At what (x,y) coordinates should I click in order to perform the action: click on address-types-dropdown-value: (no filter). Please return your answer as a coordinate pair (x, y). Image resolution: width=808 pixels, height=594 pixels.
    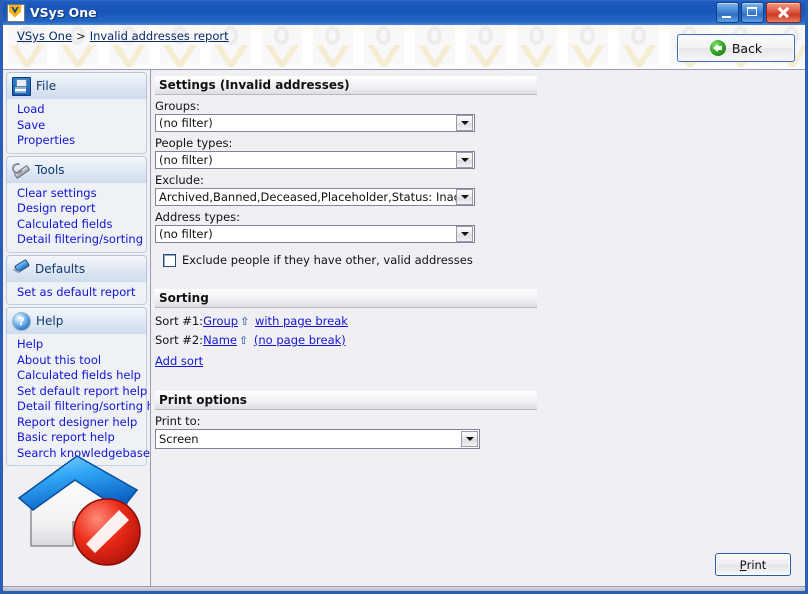
    Looking at the image, I should click on (186, 234).